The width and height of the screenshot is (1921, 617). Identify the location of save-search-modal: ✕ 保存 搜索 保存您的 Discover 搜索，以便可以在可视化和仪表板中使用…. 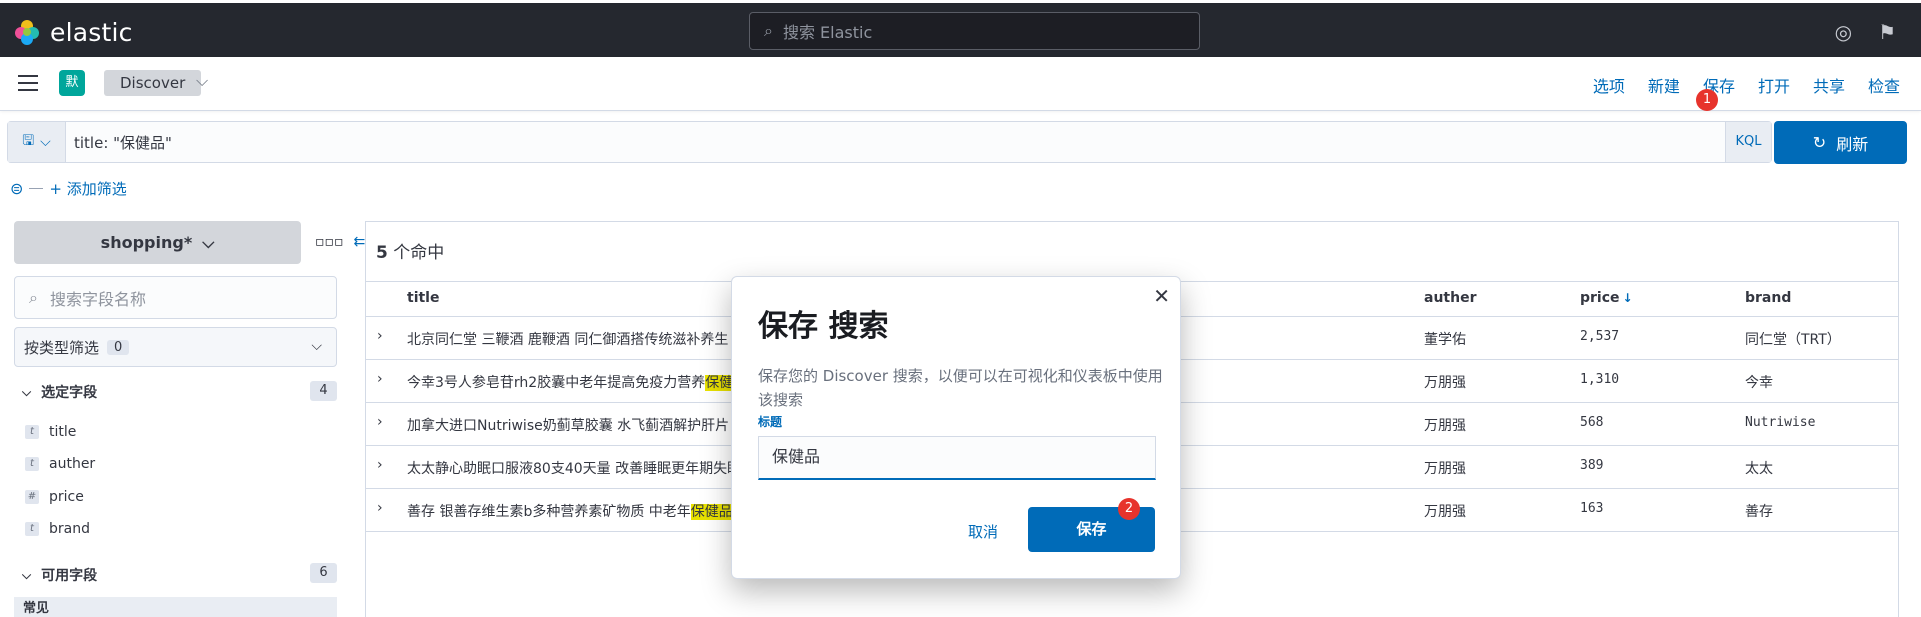
(956, 427).